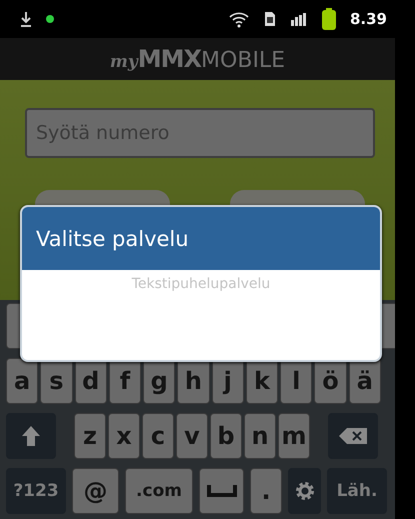 Image resolution: width=415 pixels, height=519 pixels. I want to click on space-key, so click(221, 491).